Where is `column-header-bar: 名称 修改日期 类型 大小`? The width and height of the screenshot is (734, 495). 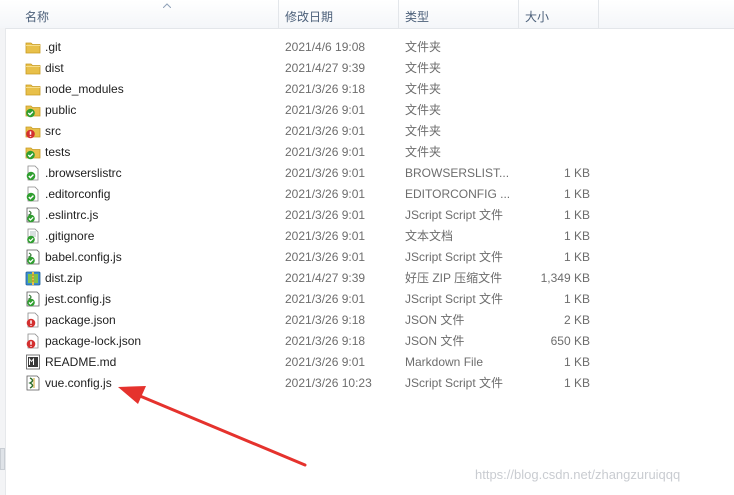 column-header-bar: 名称 修改日期 类型 大小 is located at coordinates (367, 14).